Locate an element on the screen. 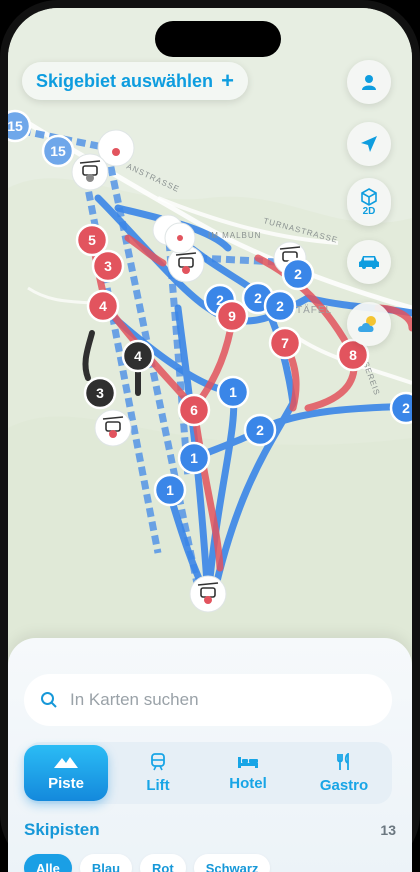  slope-marker: 9 is located at coordinates (232, 316).